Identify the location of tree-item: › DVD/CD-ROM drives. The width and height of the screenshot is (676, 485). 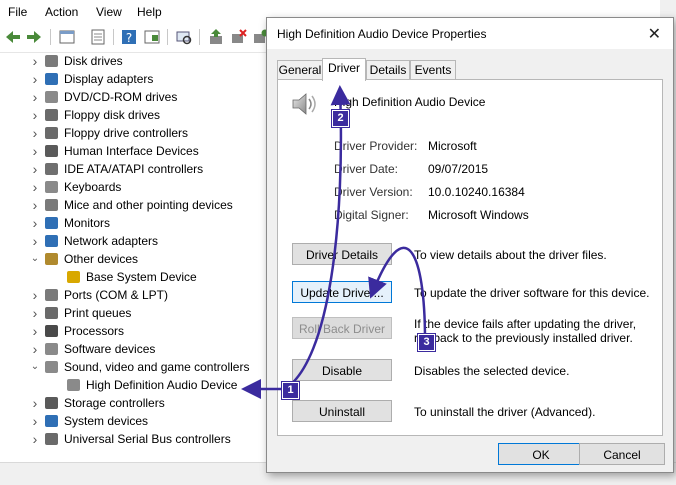
(135, 97).